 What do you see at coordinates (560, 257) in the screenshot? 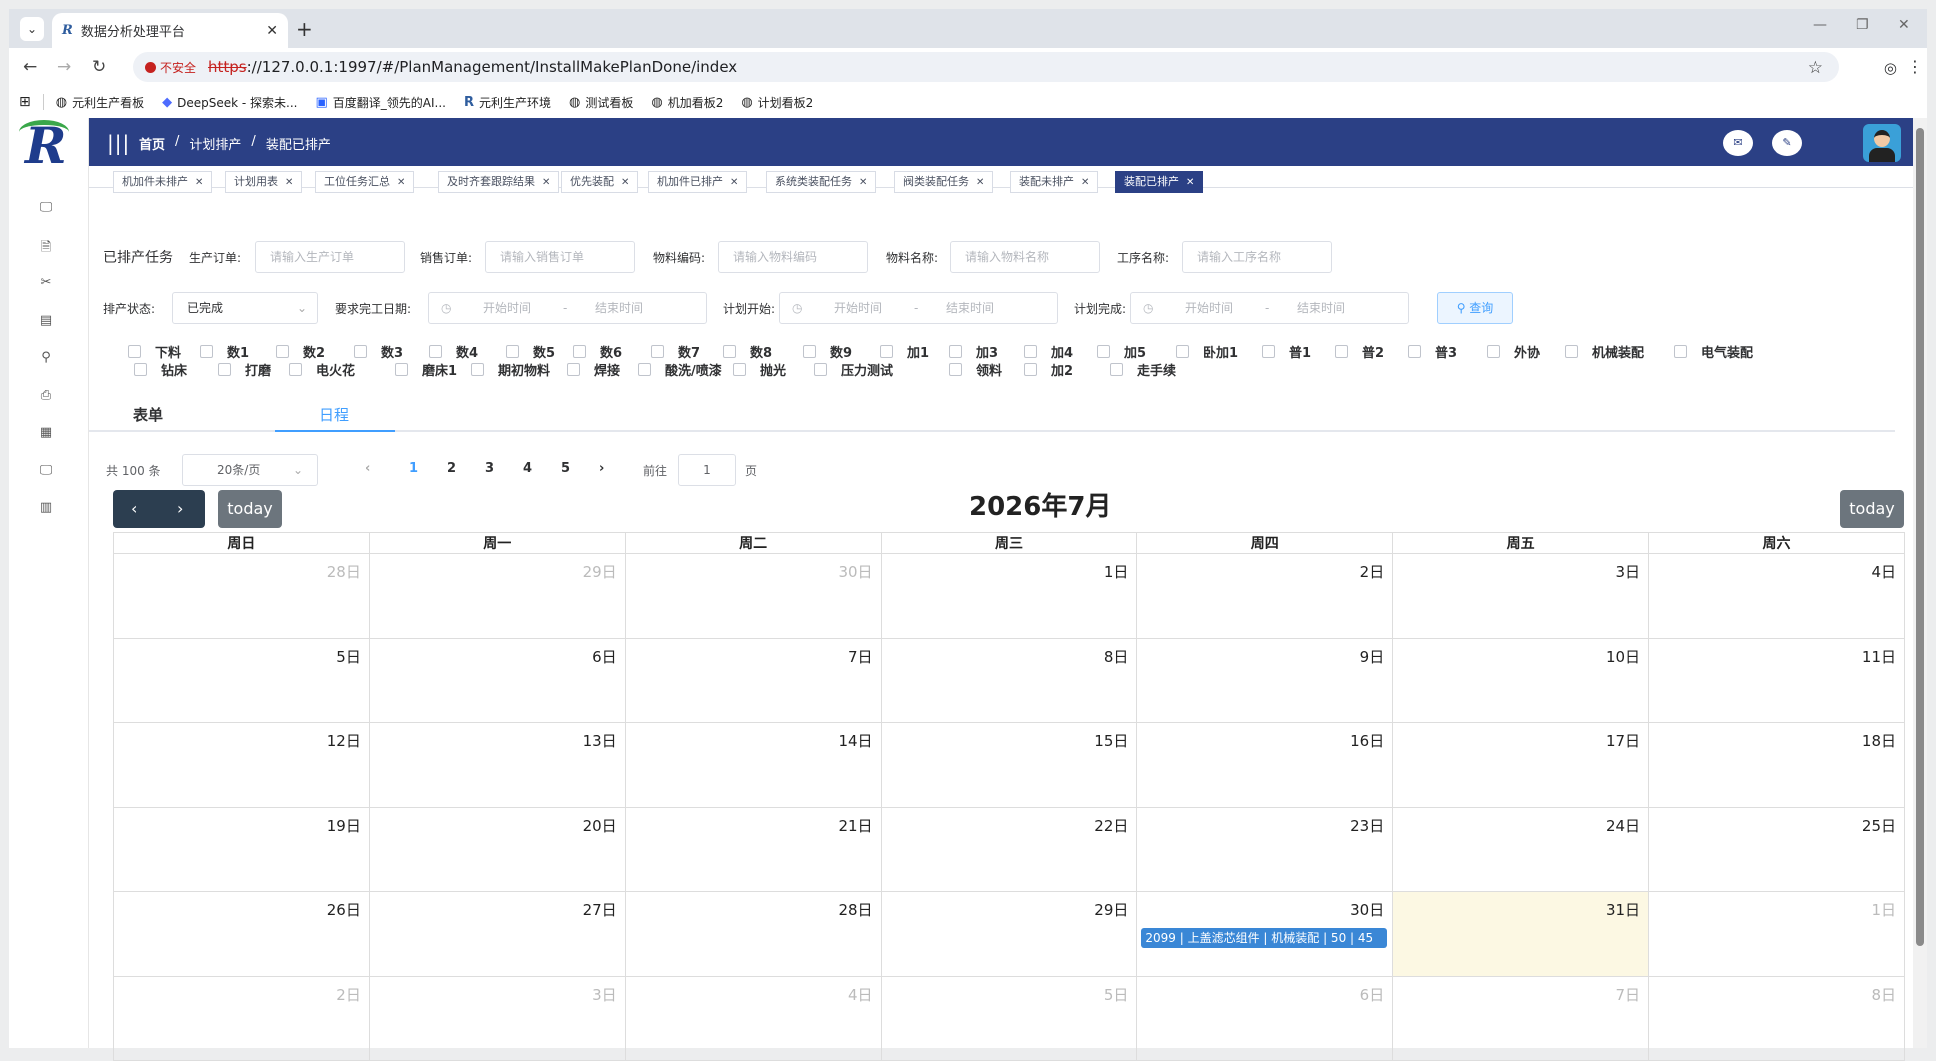
I see `sales-order-input: 请输入销售订单` at bounding box center [560, 257].